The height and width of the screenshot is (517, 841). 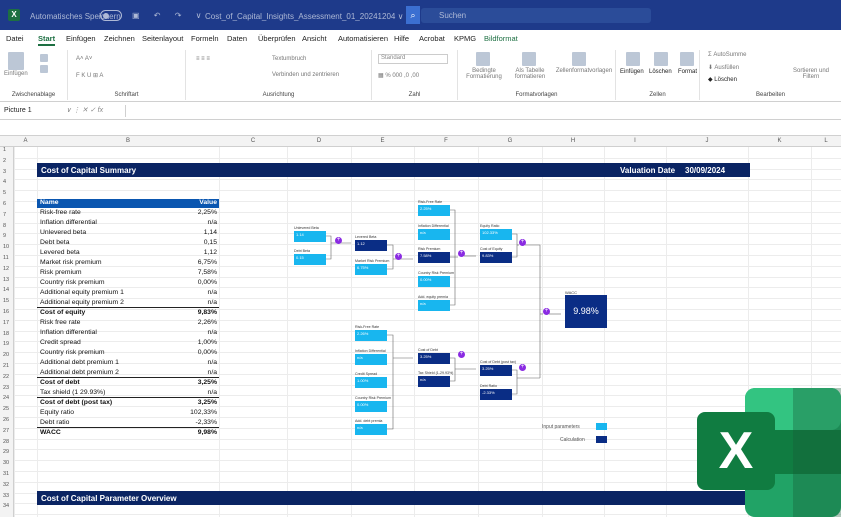 What do you see at coordinates (15, 38) in the screenshot?
I see `tab-datei: Datei` at bounding box center [15, 38].